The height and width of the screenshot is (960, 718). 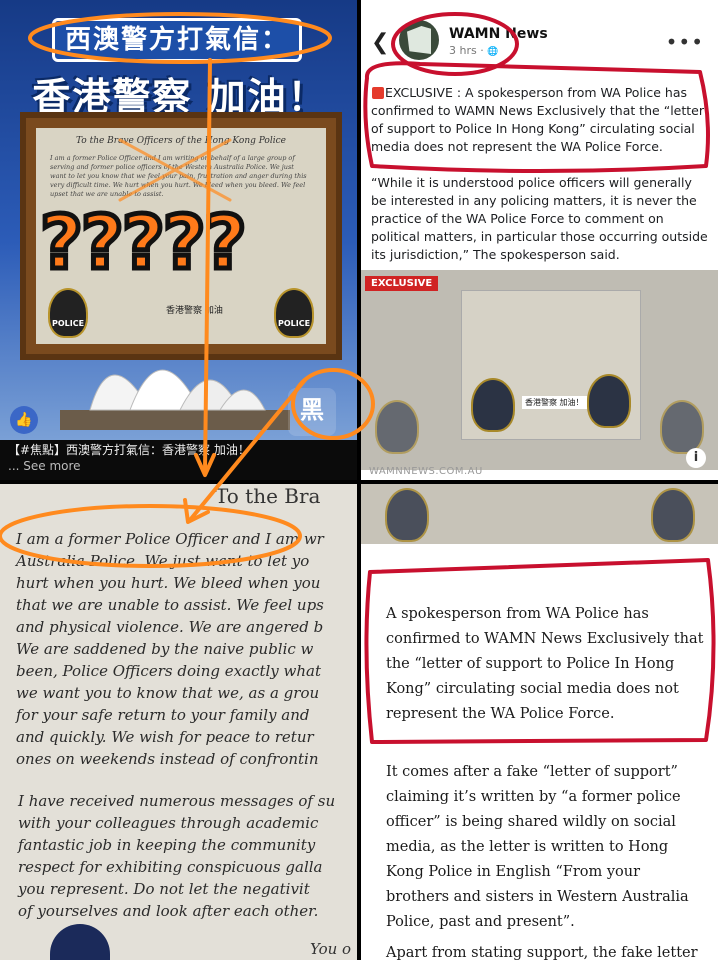 What do you see at coordinates (268, 496) in the screenshot?
I see `letter-title: To the Bra` at bounding box center [268, 496].